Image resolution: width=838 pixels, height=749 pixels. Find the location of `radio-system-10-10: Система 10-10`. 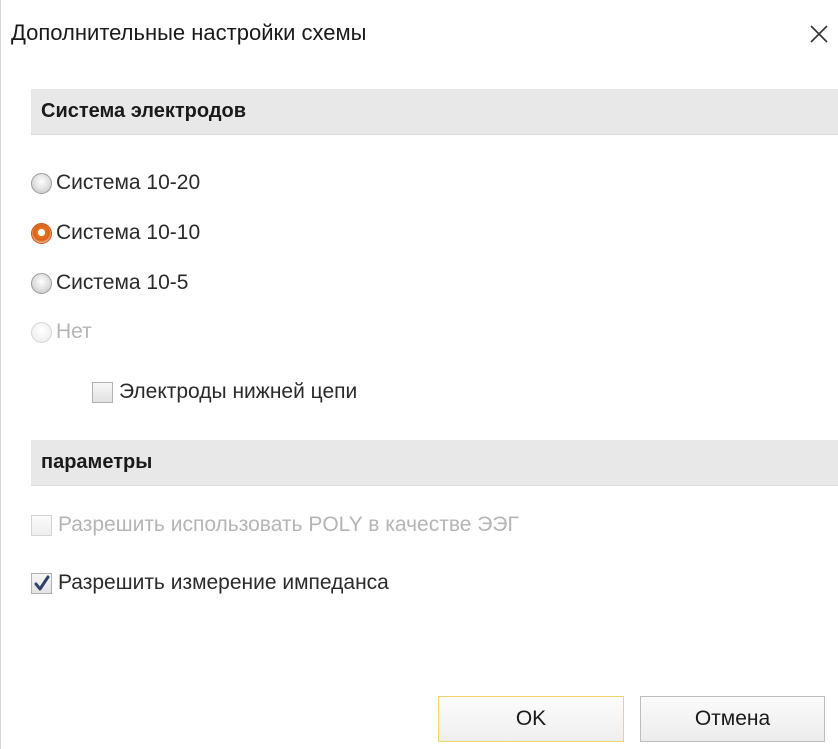

radio-system-10-10: Система 10-10 is located at coordinates (115, 233).